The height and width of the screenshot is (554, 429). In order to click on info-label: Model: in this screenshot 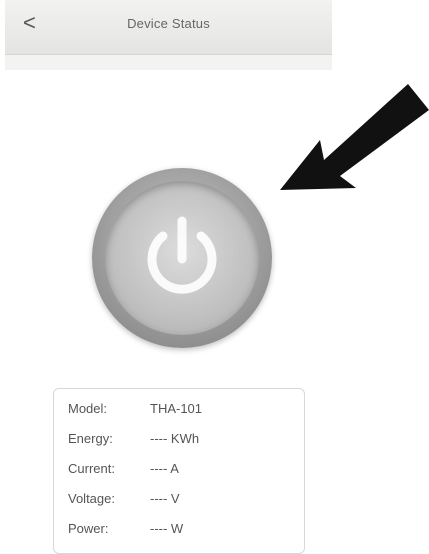, I will do `click(88, 408)`.